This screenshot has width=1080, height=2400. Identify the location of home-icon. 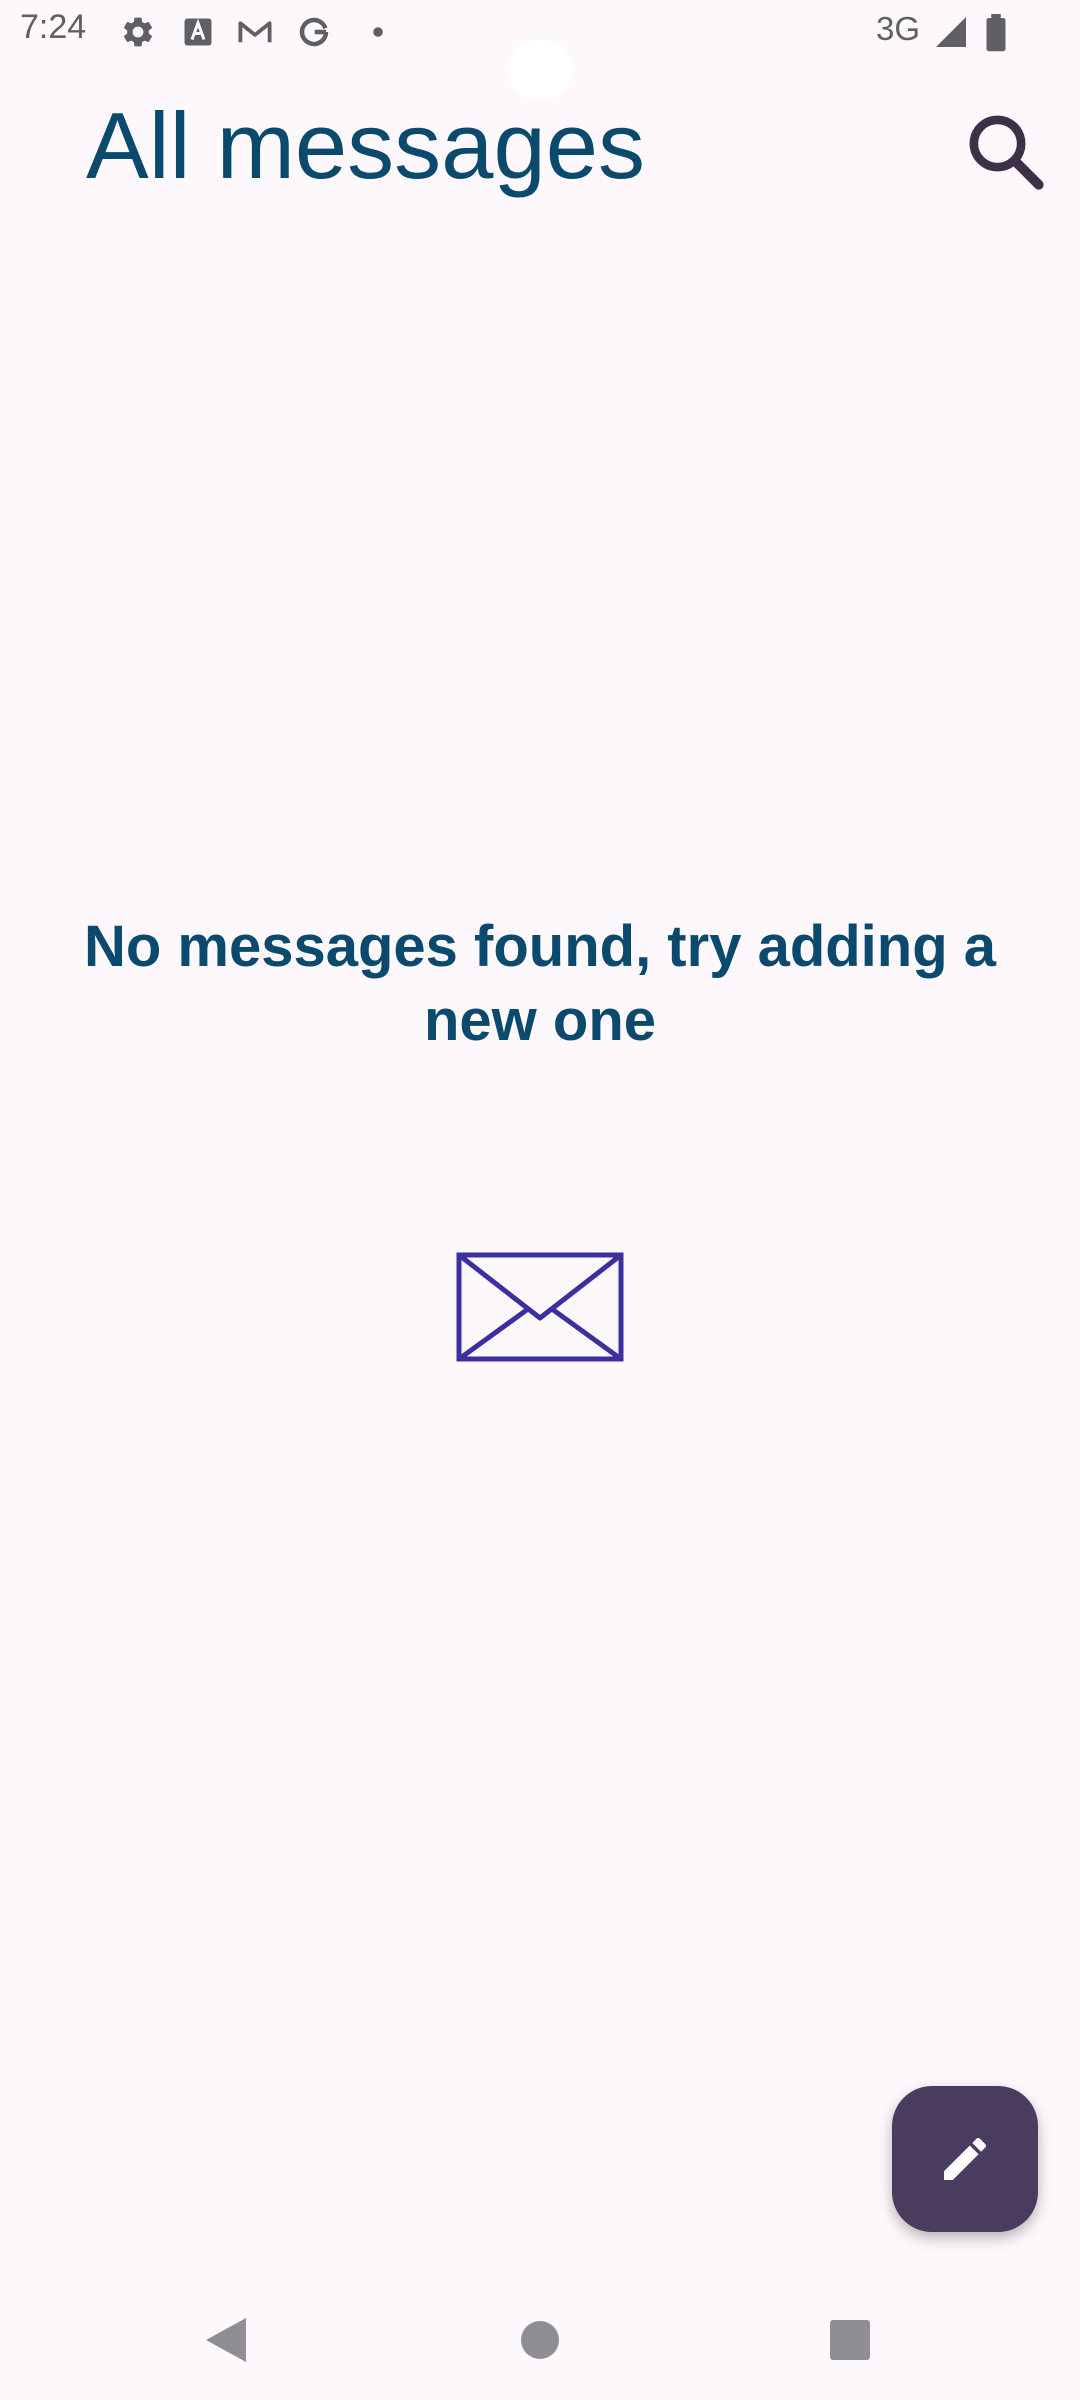
(540, 2340).